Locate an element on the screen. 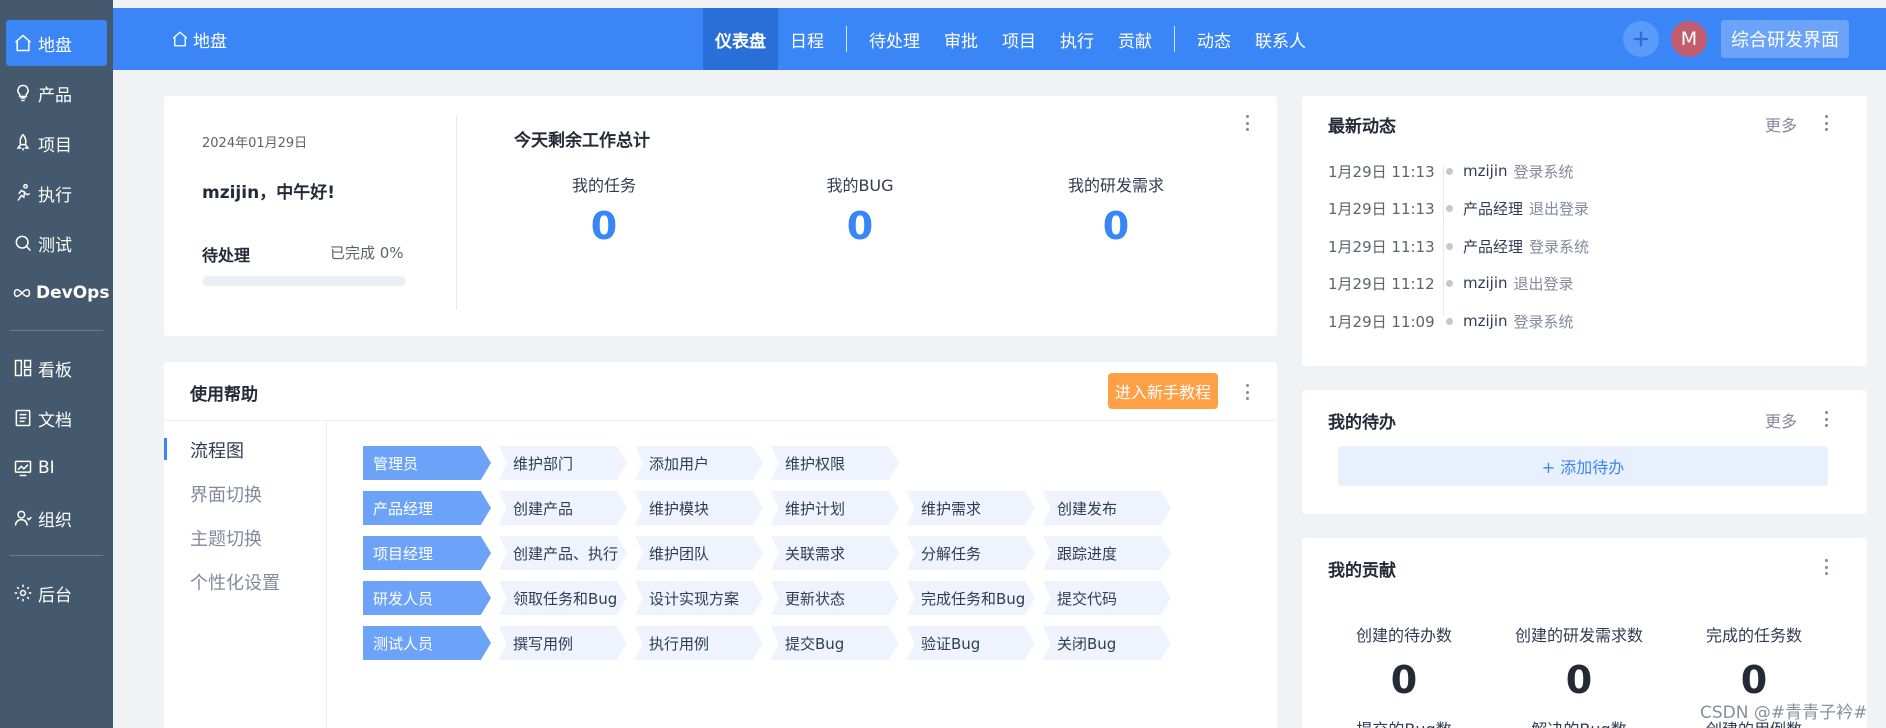 This screenshot has width=1886, height=728. flow-step: 验证Bug is located at coordinates (971, 643).